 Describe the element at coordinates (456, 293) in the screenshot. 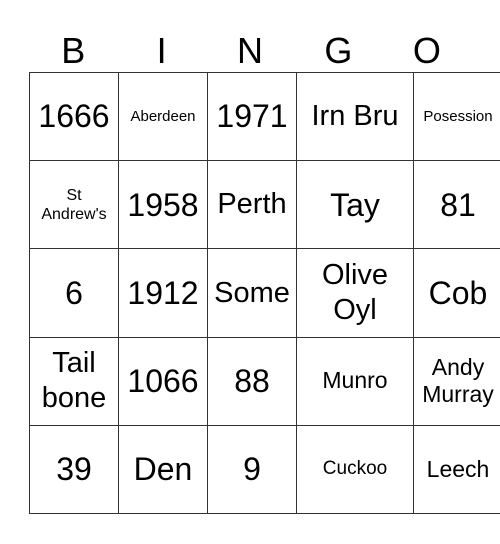

I see `bingo-cell: Cob` at that location.